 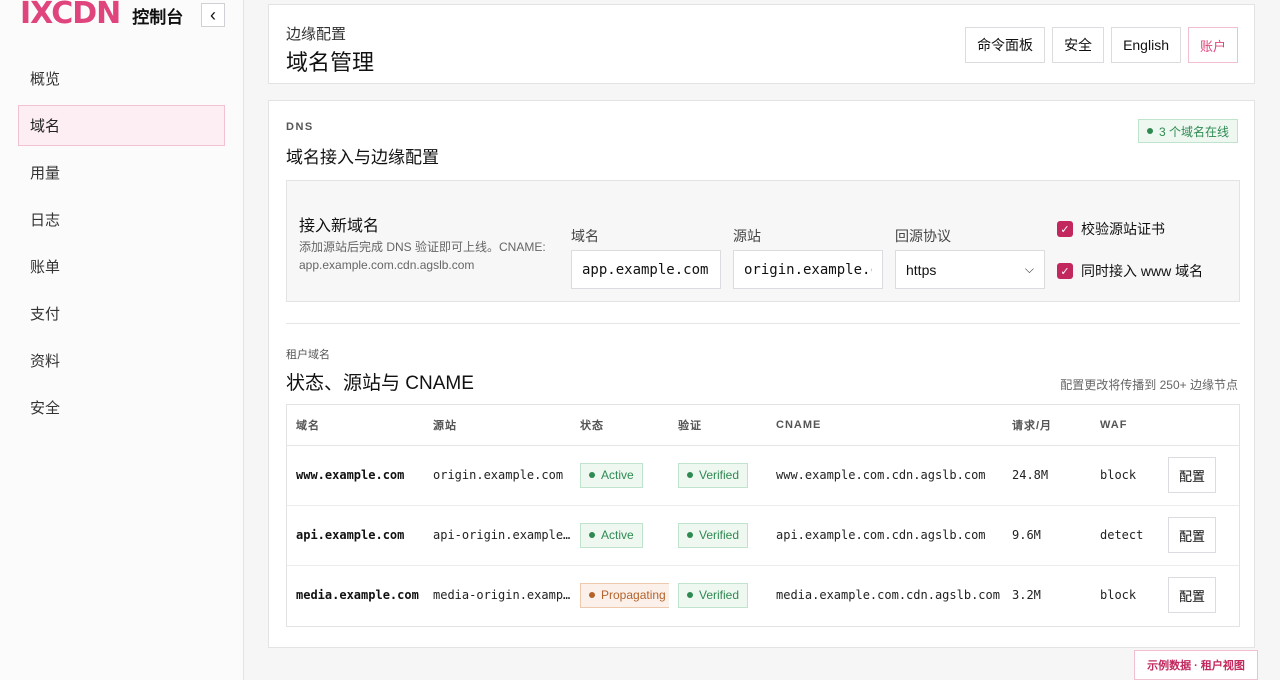 What do you see at coordinates (1196, 665) in the screenshot?
I see `sample-data-note: 示例数据 · 租户视图` at bounding box center [1196, 665].